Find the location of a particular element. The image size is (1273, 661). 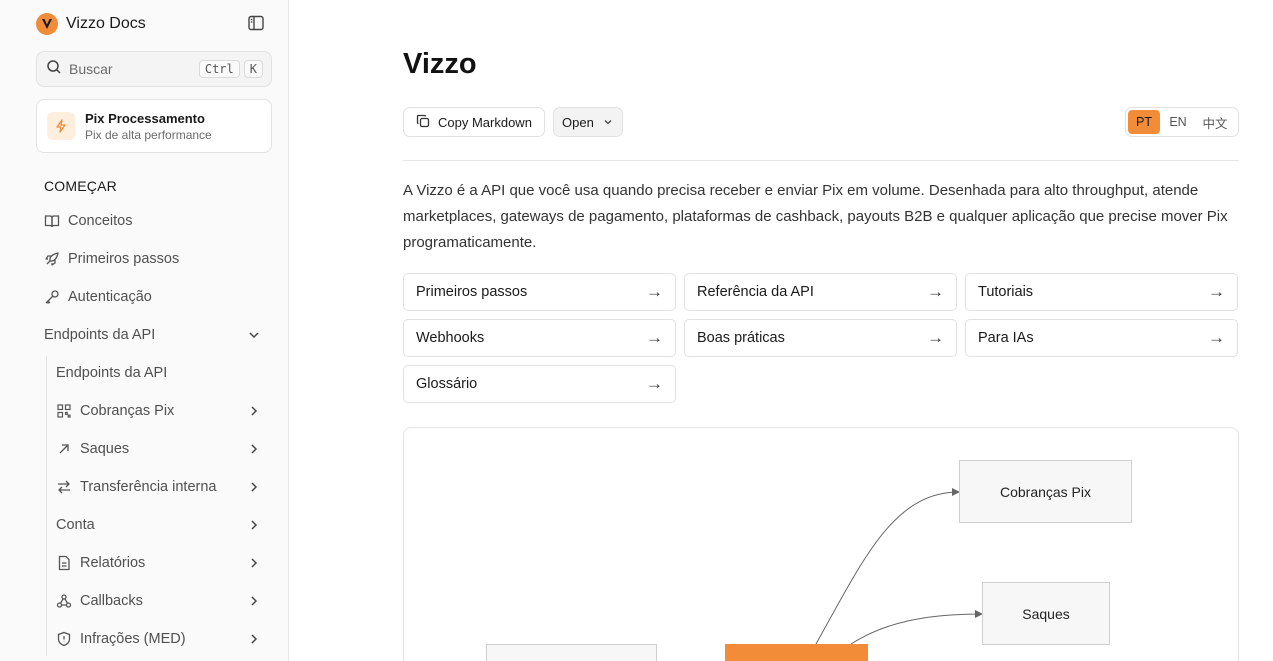

edge-to-cobrancas is located at coordinates (887, 566).